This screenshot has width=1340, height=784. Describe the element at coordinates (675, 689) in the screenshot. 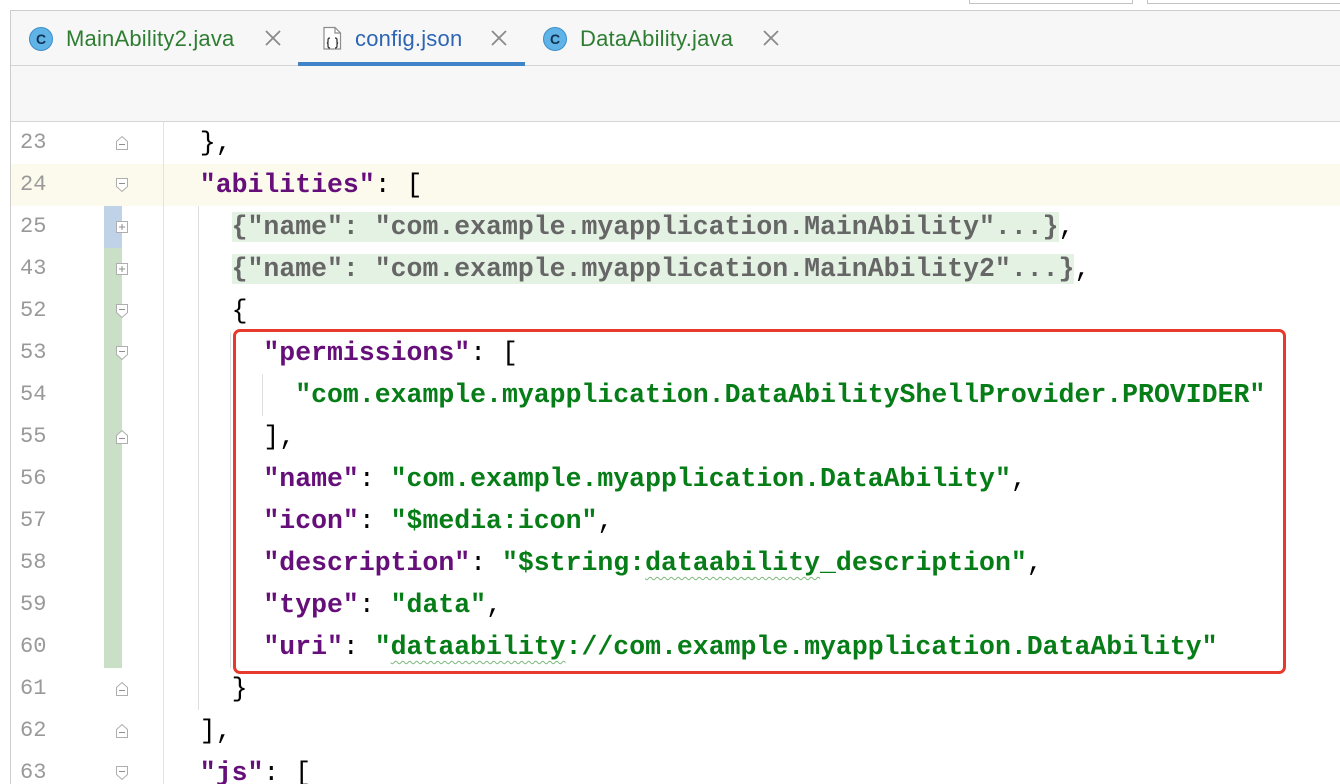

I see `editor-line: 61}` at that location.